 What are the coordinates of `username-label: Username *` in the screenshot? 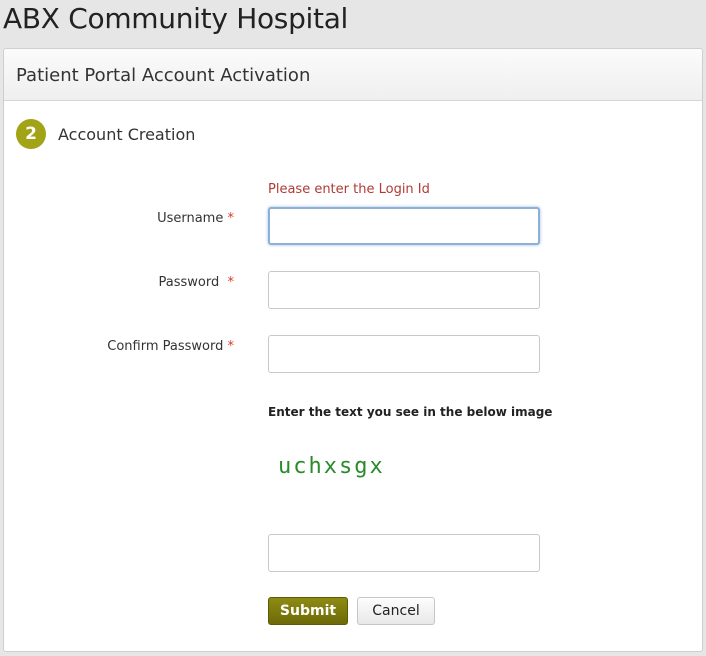 It's located at (119, 218).